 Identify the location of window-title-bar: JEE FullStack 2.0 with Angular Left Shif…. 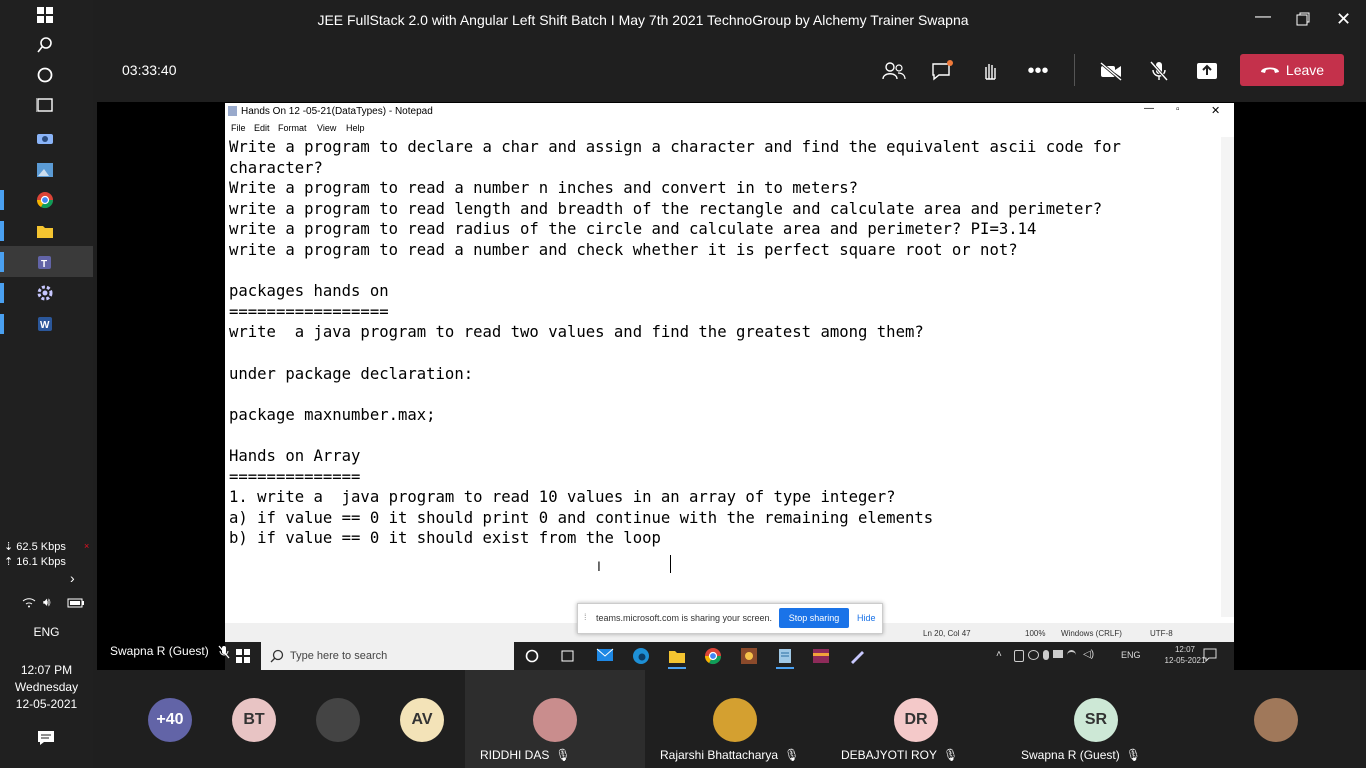
(729, 20).